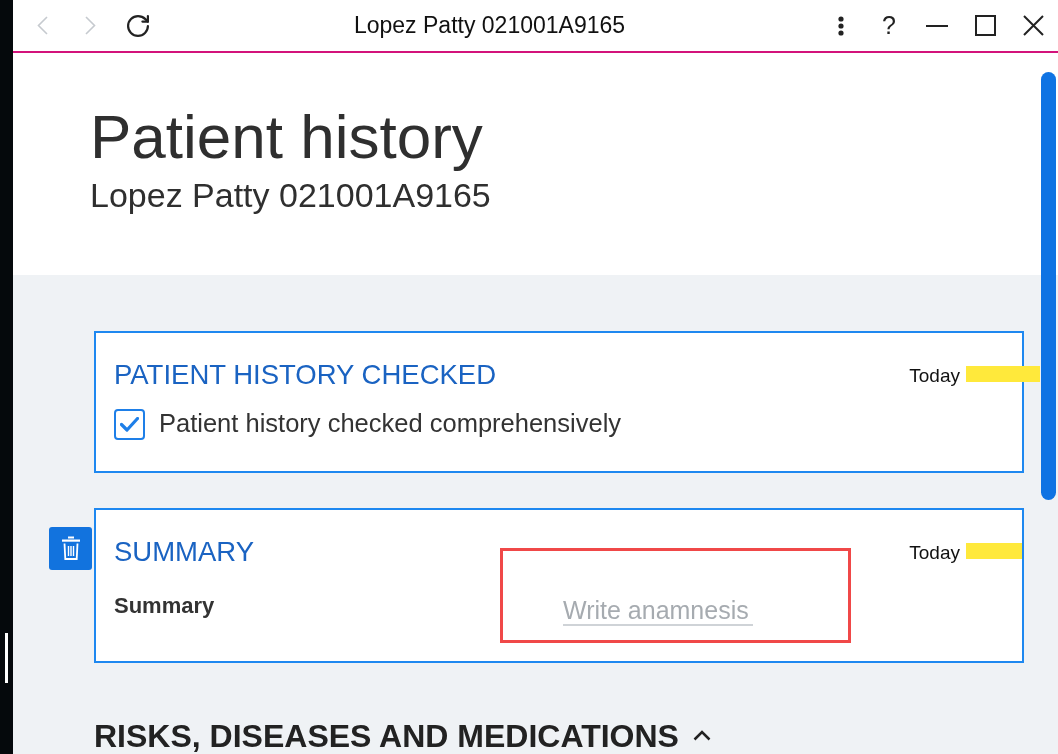 This screenshot has height=754, width=1058. I want to click on help-button: ?, so click(889, 25).